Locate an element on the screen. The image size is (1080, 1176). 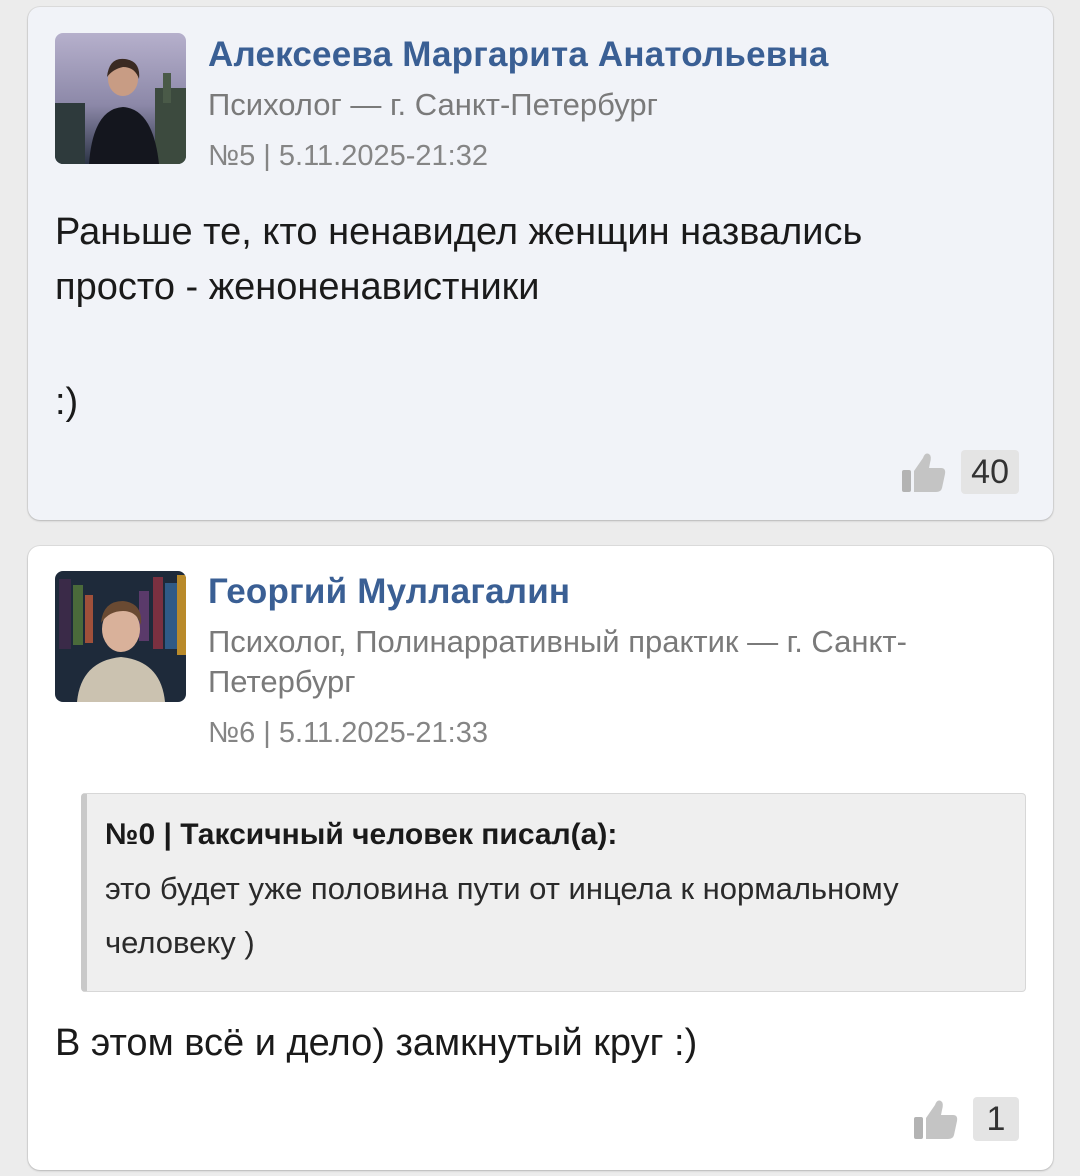
comment-text: В этом всё и дело) замкнутый круг :) is located at coordinates (376, 1043).